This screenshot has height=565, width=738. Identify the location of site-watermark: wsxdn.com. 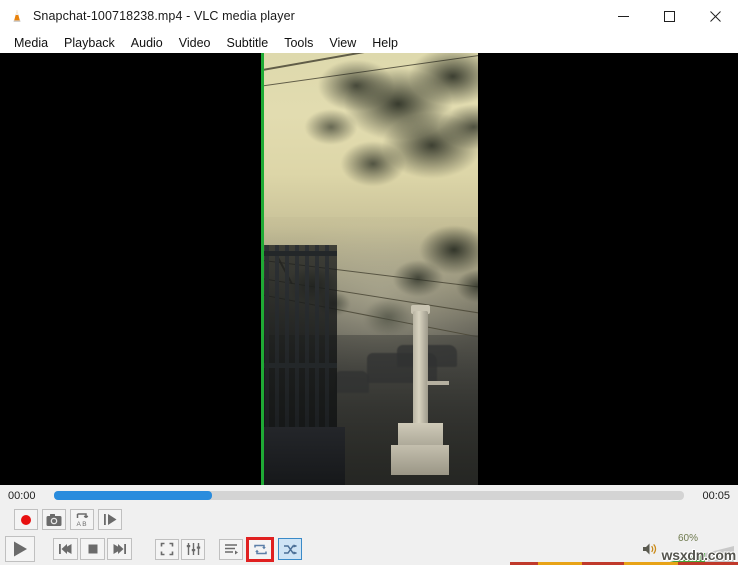
(699, 555).